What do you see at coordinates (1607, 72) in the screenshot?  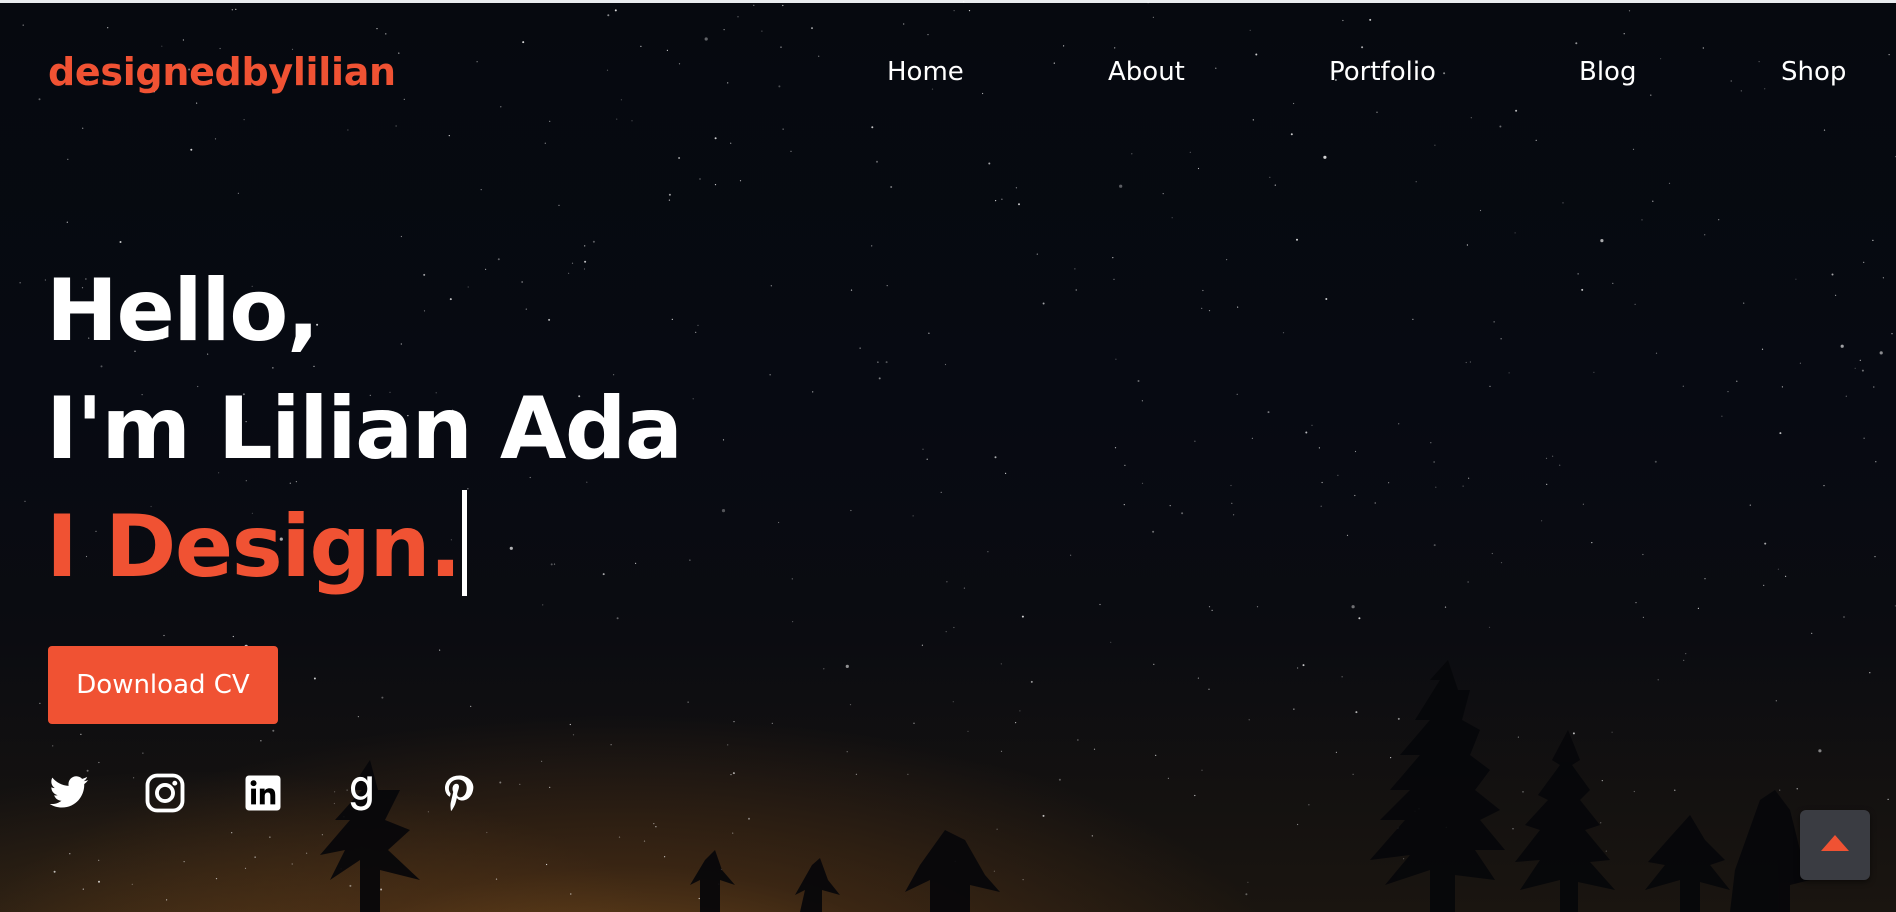 I see `nav-blog-link: Blog` at bounding box center [1607, 72].